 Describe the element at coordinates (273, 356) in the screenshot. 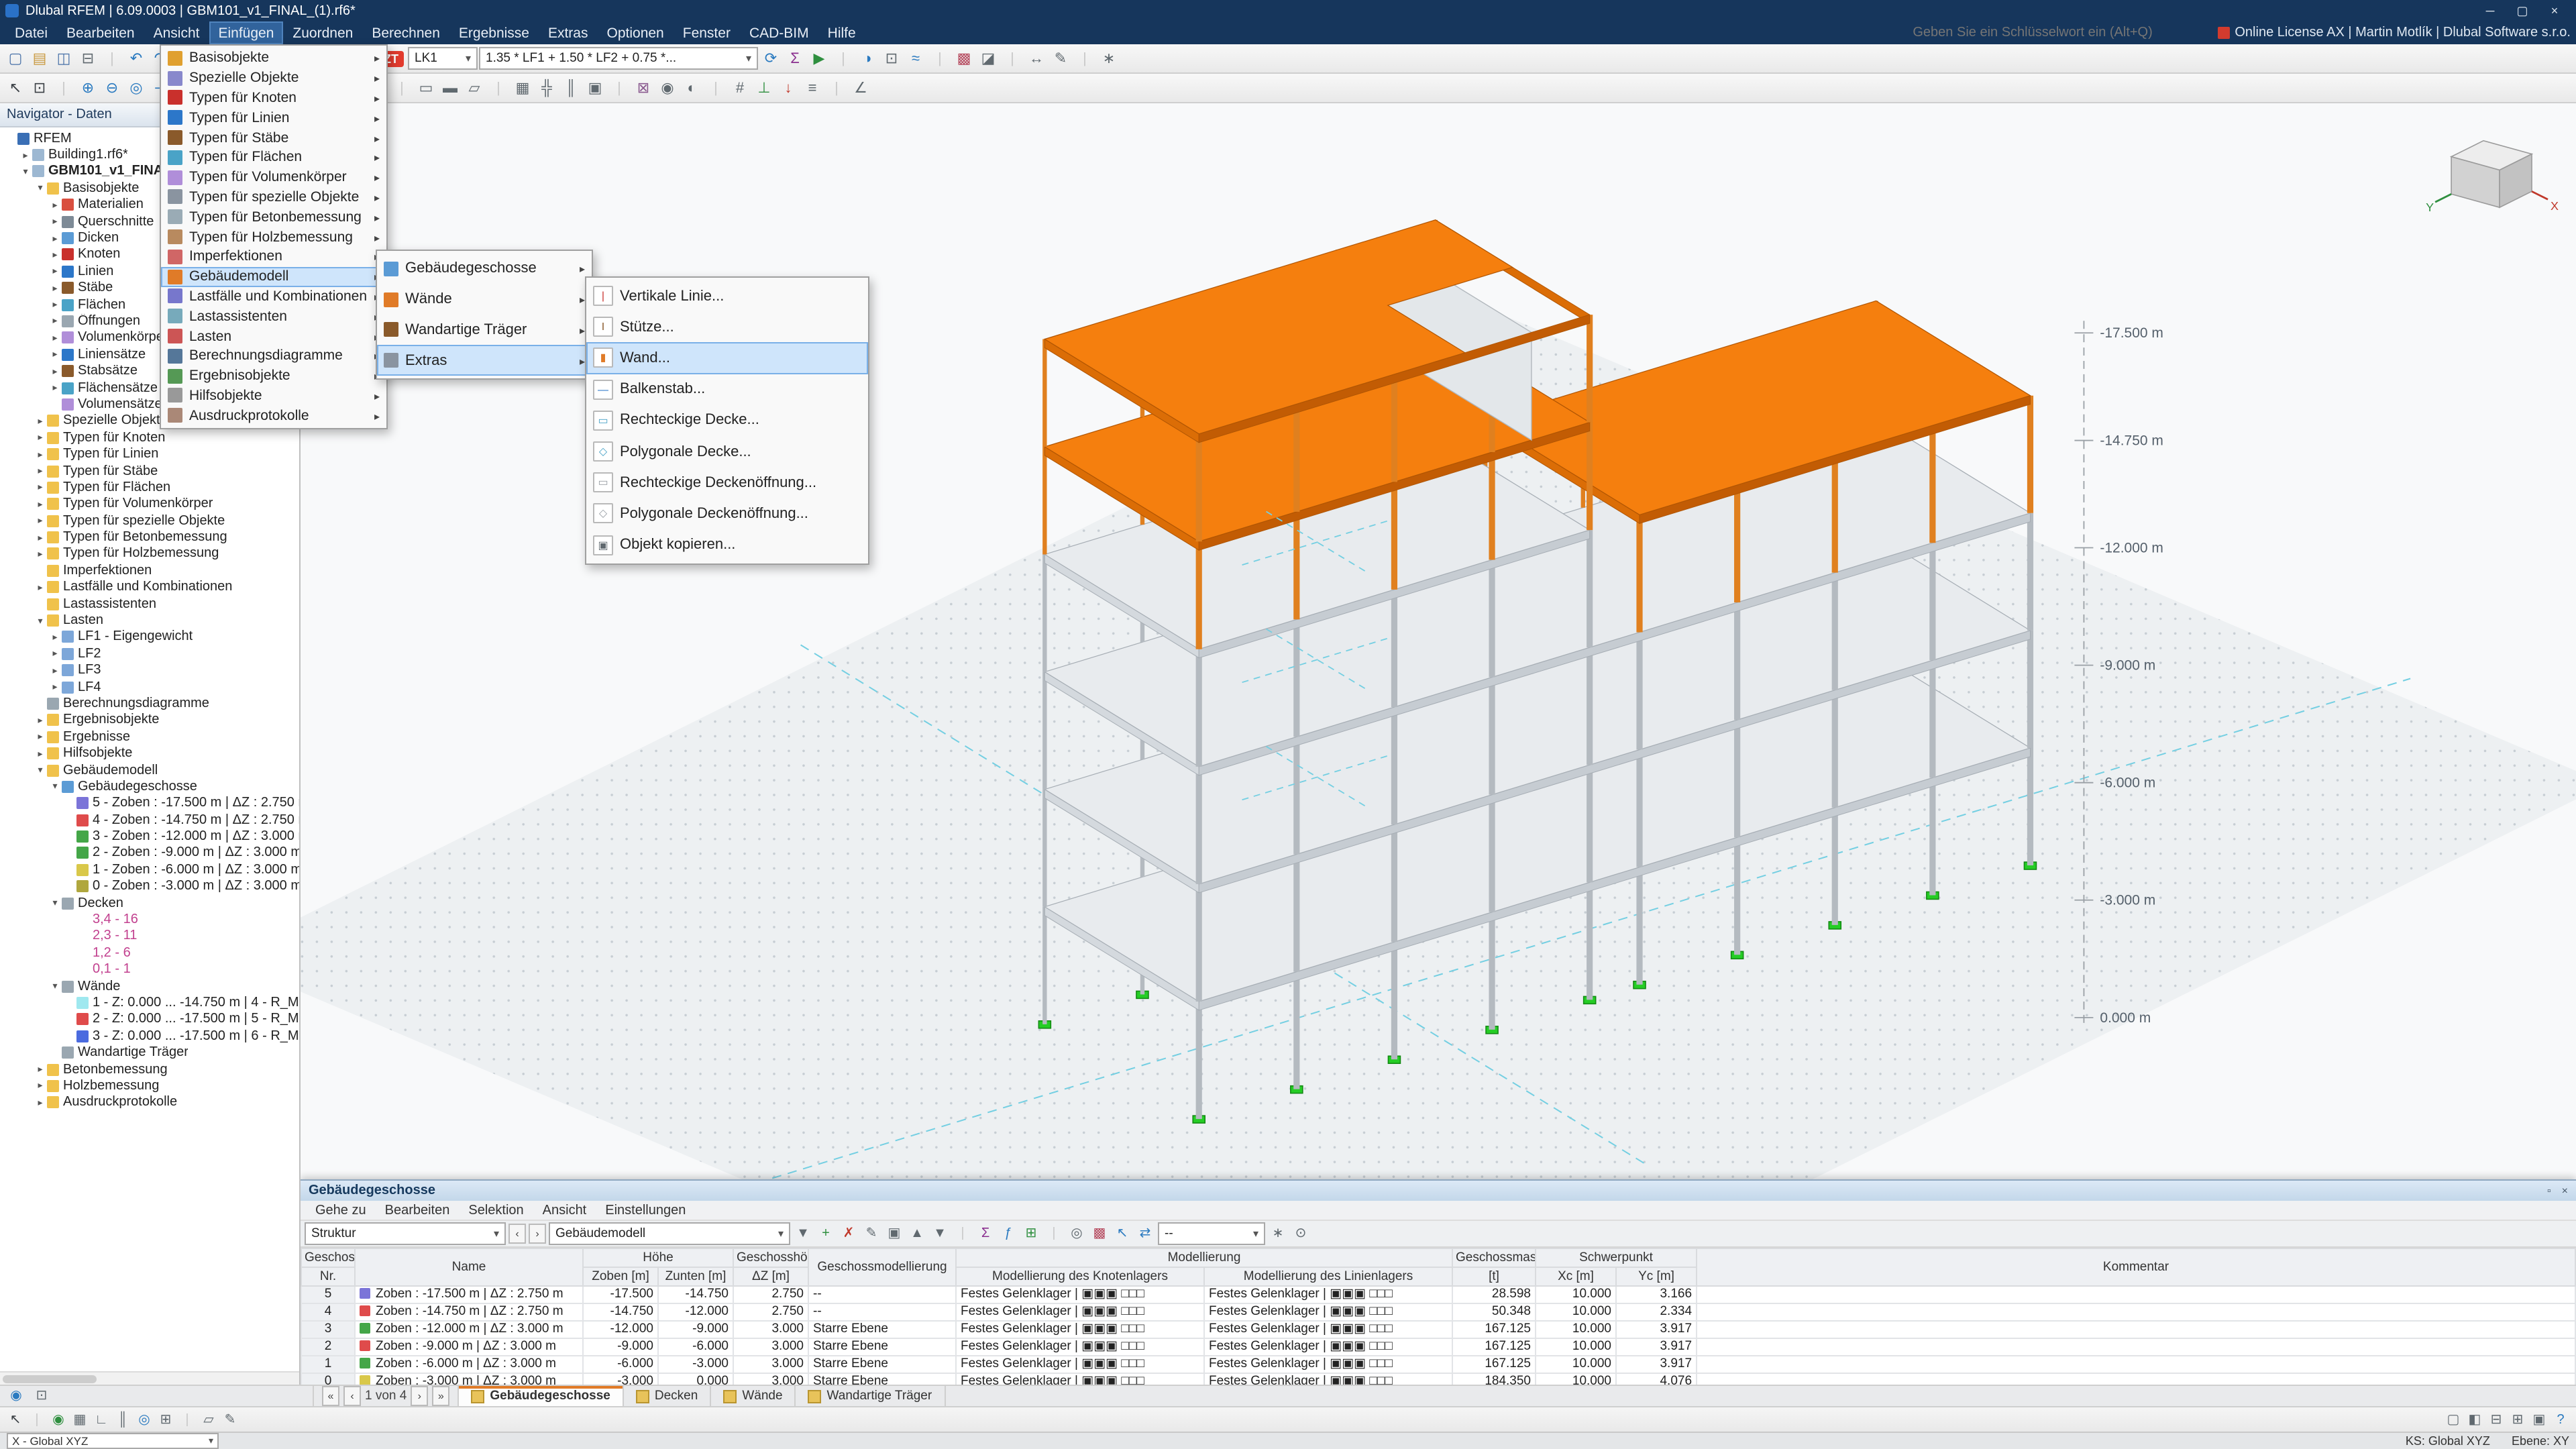

I see `insert-menu-item: Berechnungsdiagramme` at that location.